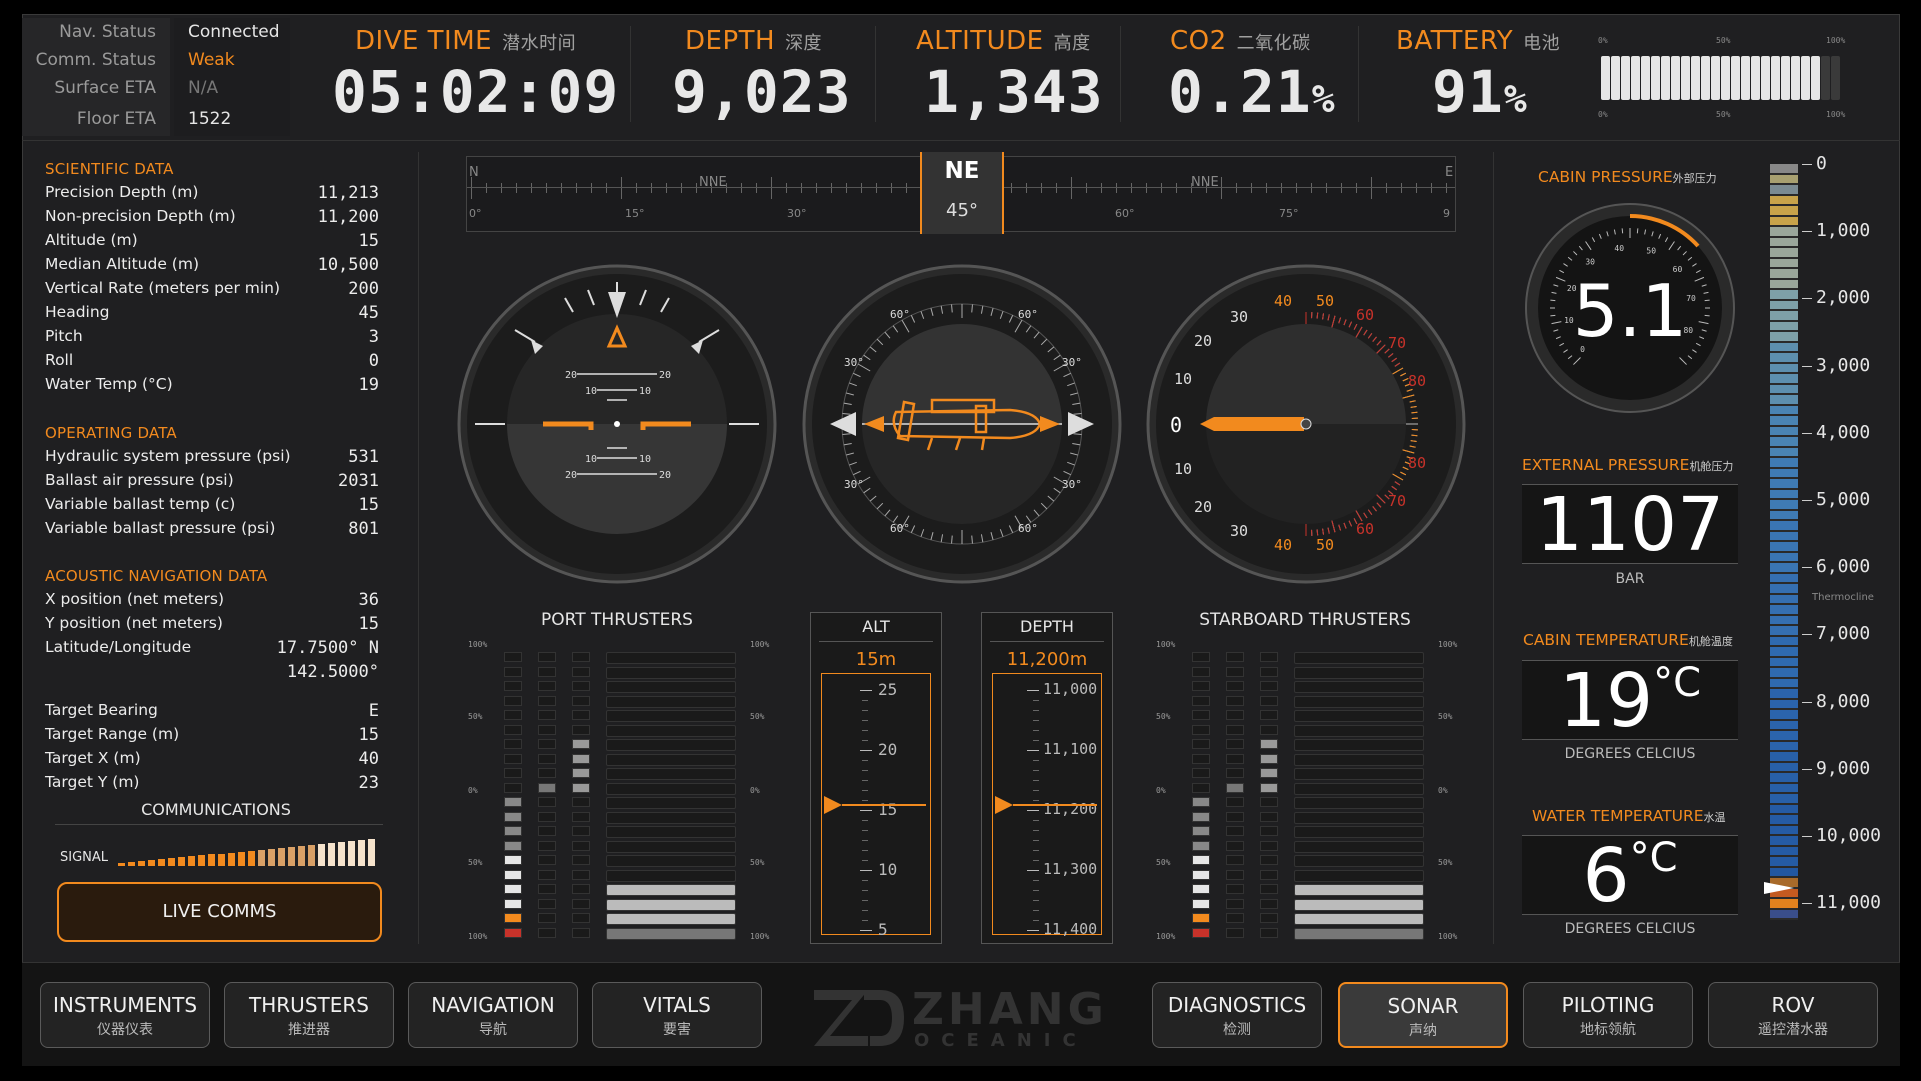 Image resolution: width=1921 pixels, height=1081 pixels. I want to click on nav-button-sublabel: 仪器仪表, so click(125, 1030).